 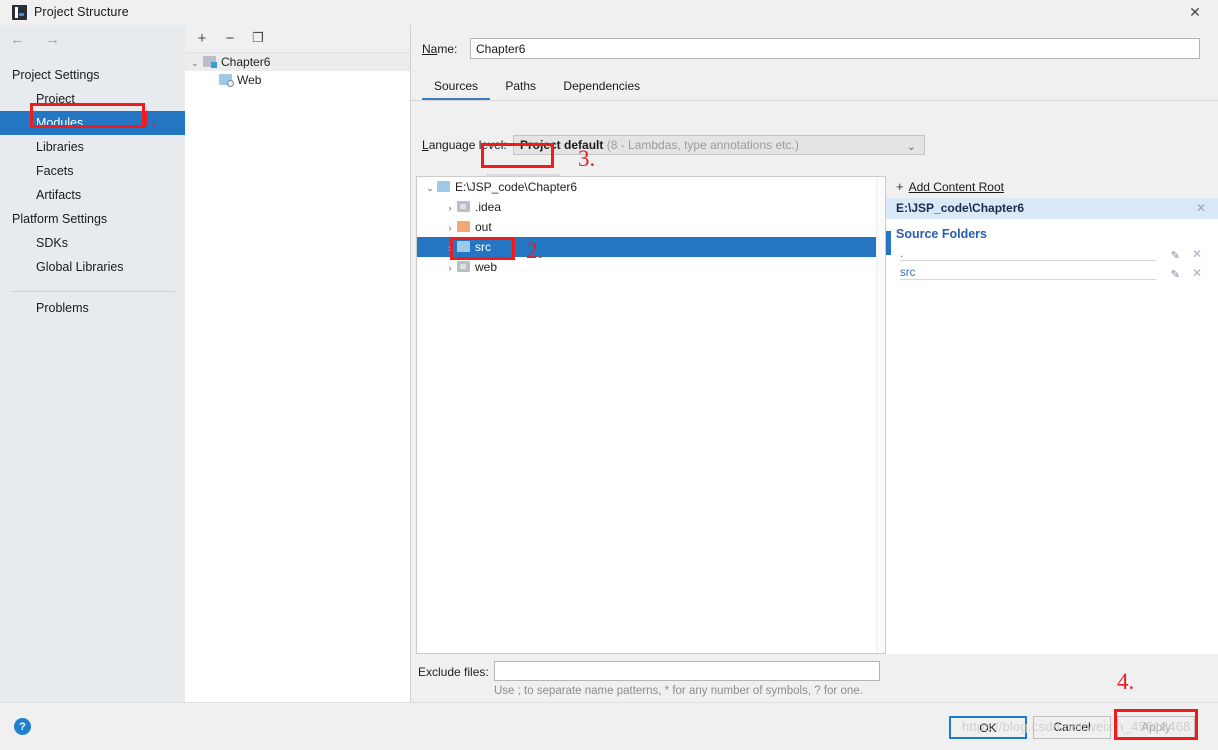 What do you see at coordinates (960, 208) in the screenshot?
I see `content-root-path: E:\JSP_code\Chapter6` at bounding box center [960, 208].